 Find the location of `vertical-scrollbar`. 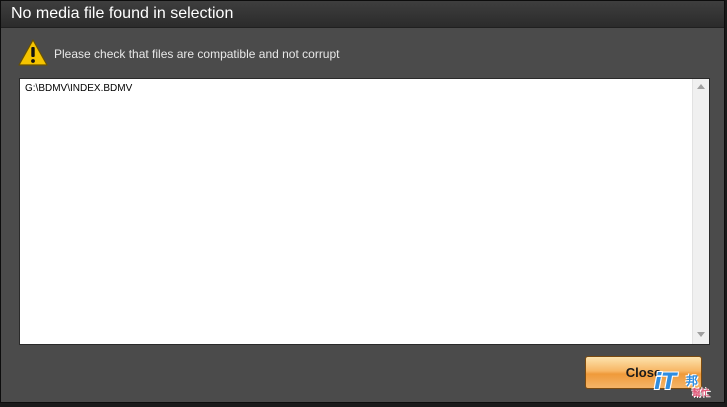

vertical-scrollbar is located at coordinates (700, 211).